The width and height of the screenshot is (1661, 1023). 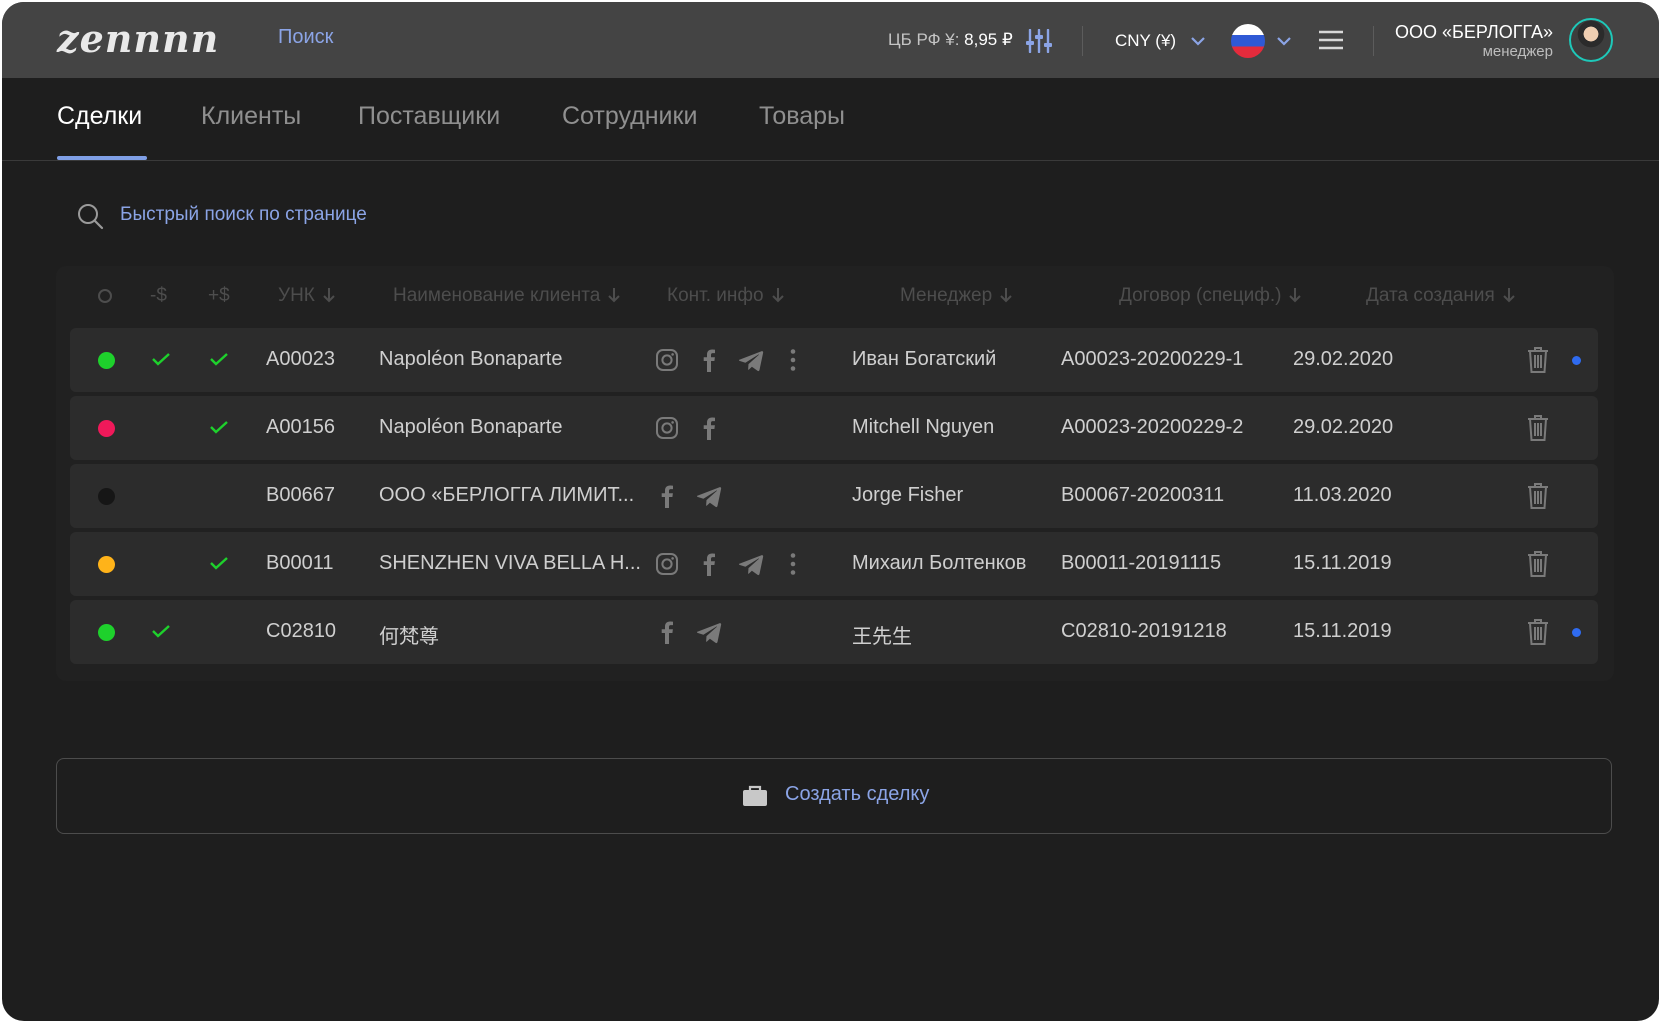 What do you see at coordinates (219, 296) in the screenshot?
I see `column-plus: +$` at bounding box center [219, 296].